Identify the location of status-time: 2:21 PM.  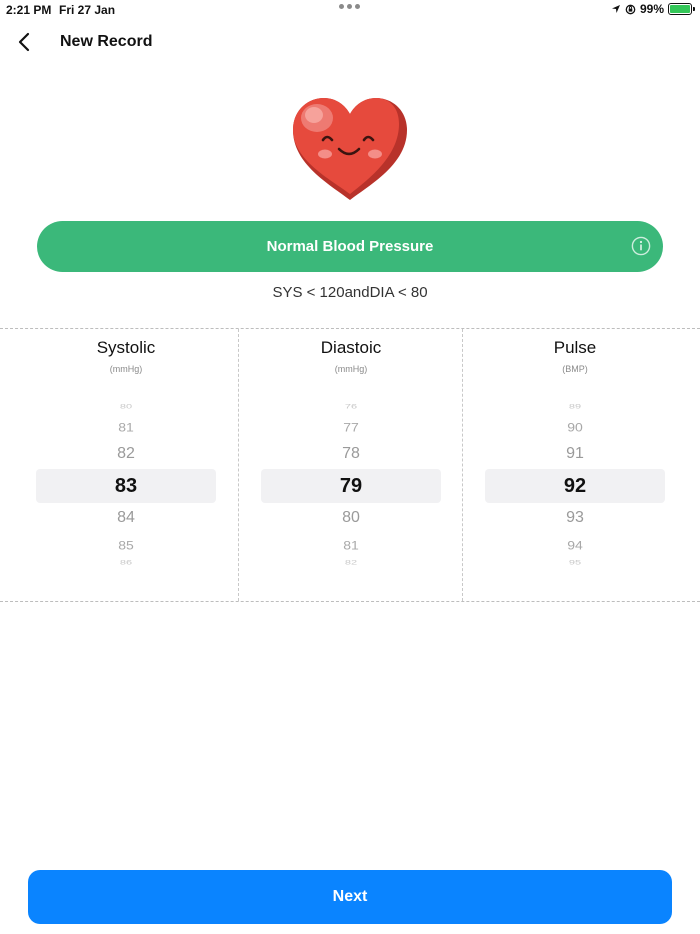
(29, 10).